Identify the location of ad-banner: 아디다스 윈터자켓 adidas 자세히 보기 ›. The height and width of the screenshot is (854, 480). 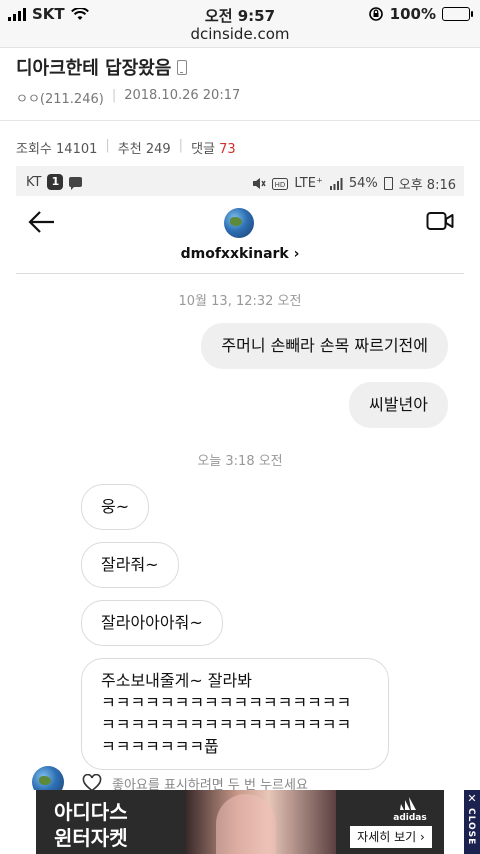
(240, 822).